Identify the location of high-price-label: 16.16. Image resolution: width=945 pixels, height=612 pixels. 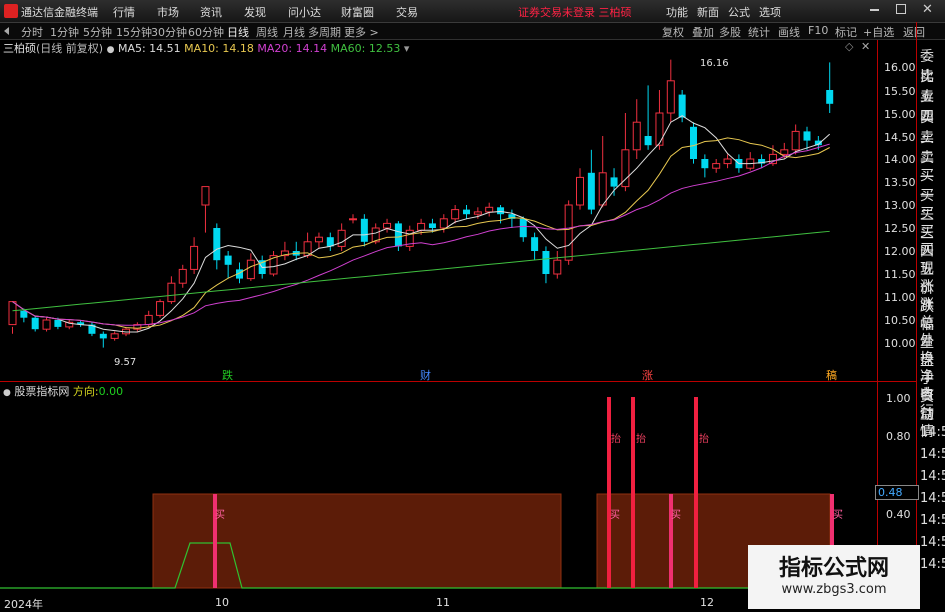
(714, 63).